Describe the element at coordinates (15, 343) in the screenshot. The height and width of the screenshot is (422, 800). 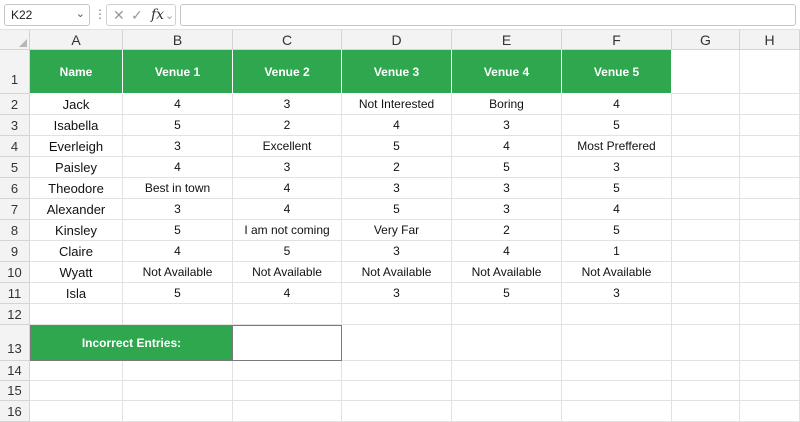
I see `row-header-13: 13` at that location.